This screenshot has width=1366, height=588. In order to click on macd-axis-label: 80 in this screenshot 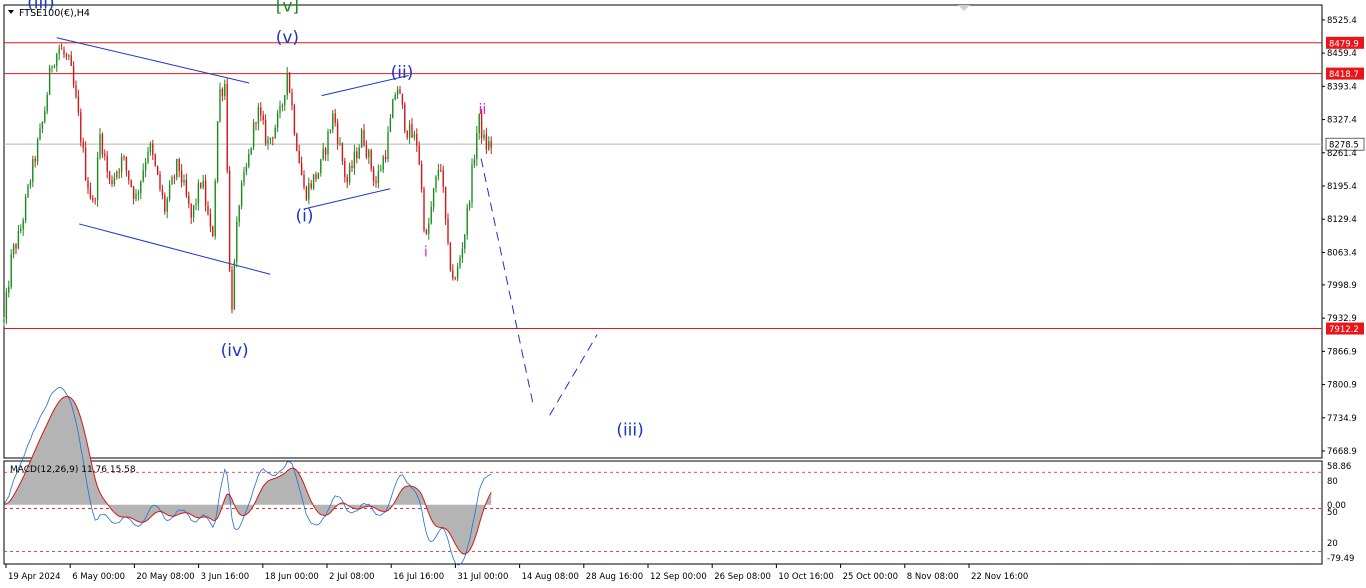, I will do `click(1332, 482)`.